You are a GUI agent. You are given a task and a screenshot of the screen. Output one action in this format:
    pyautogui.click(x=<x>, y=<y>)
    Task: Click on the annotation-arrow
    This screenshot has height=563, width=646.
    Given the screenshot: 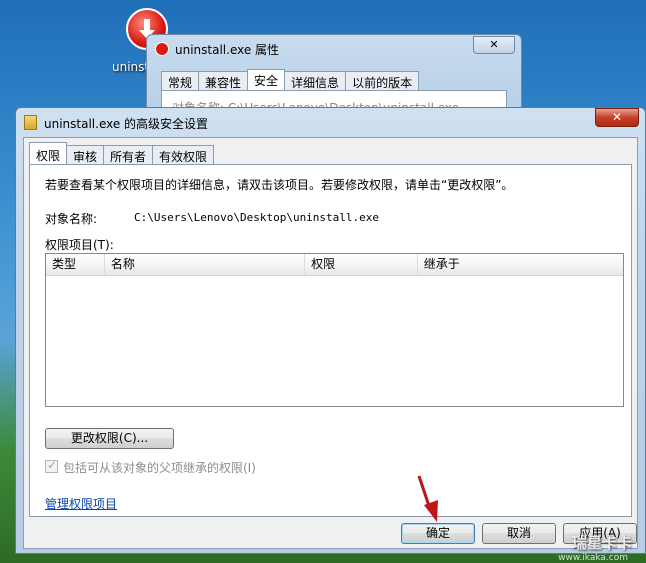 What is the action you would take?
    pyautogui.click(x=427, y=498)
    